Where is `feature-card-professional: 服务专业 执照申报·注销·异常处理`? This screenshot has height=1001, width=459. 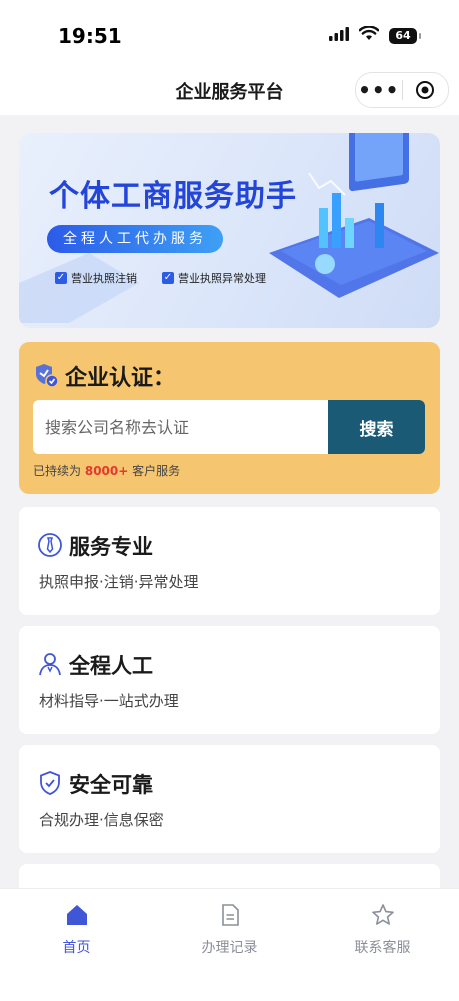
feature-card-professional: 服务专业 执照申报·注销·异常处理 is located at coordinates (229, 561).